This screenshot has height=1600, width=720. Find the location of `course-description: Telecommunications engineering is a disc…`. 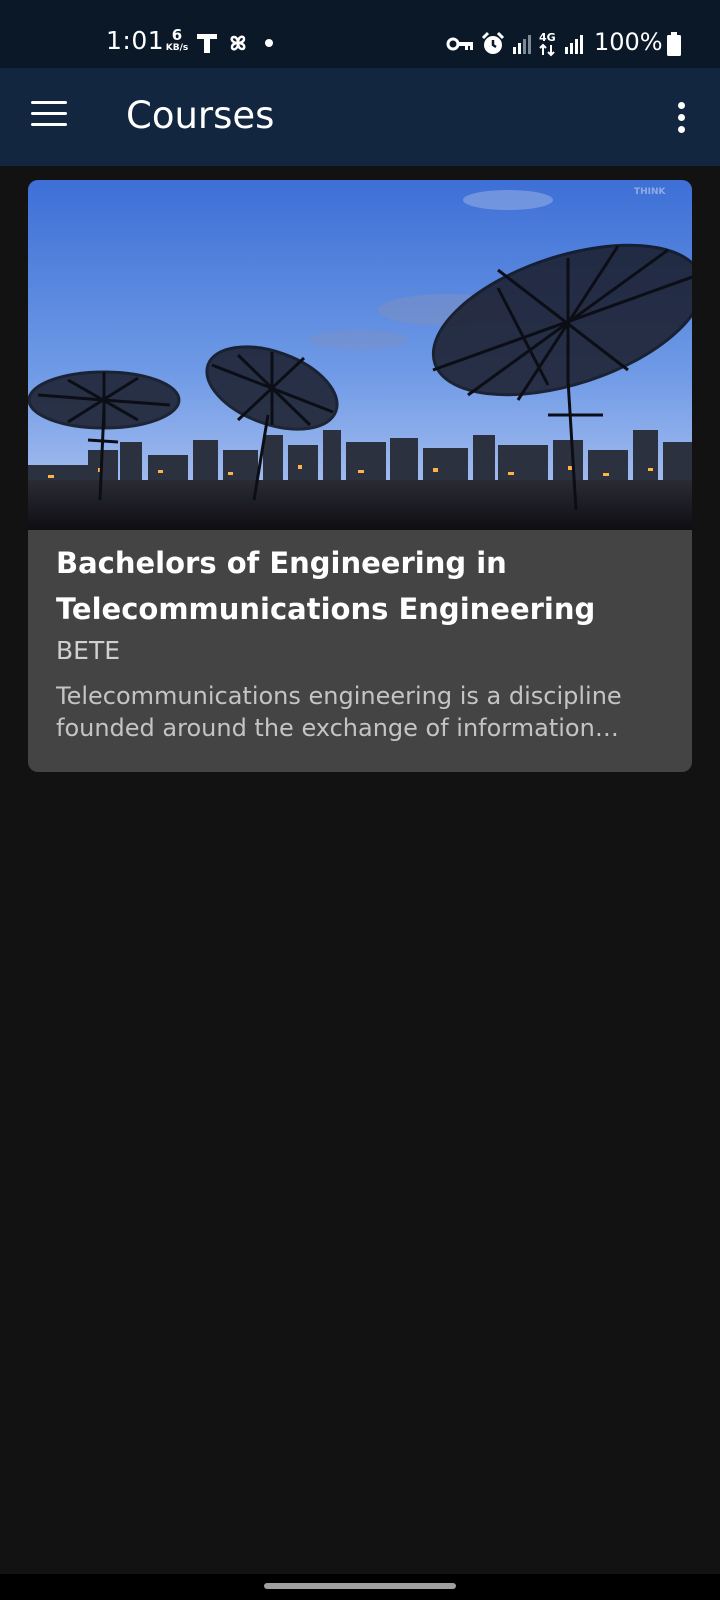

course-description: Telecommunications engineering is a disc… is located at coordinates (339, 712).